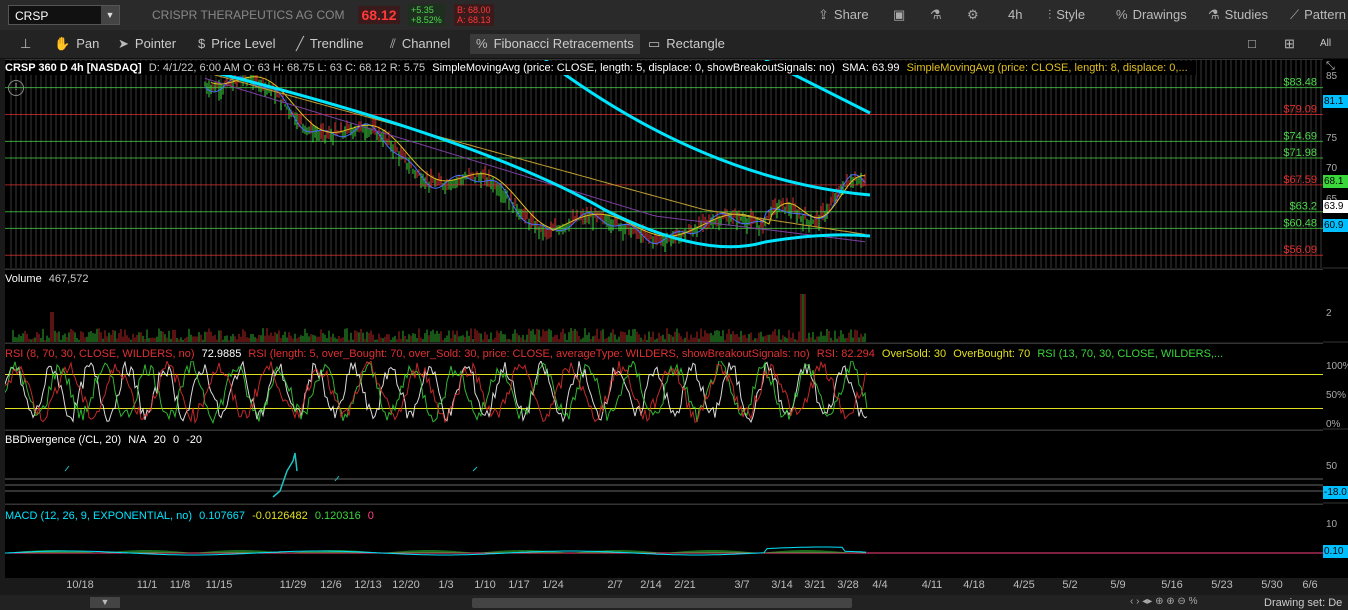 Image resolution: width=1348 pixels, height=610 pixels. I want to click on studies-button: ⚗ Studies, so click(1238, 15).